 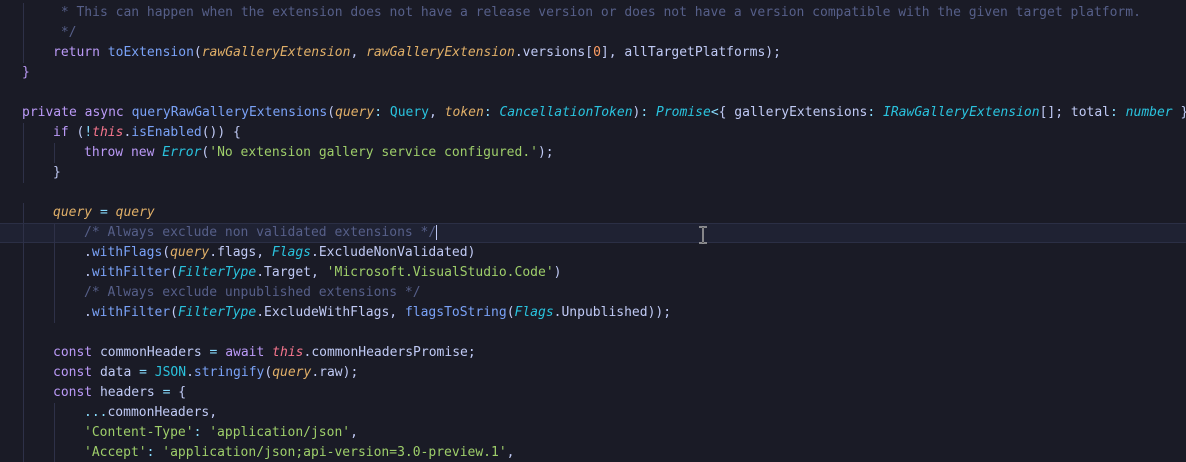 I want to click on code-token: {, so click(x=726, y=112).